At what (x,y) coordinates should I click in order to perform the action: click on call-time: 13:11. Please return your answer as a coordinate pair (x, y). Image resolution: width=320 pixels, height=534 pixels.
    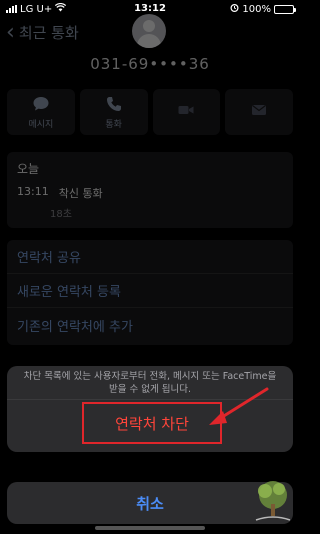
    Looking at the image, I should click on (33, 191).